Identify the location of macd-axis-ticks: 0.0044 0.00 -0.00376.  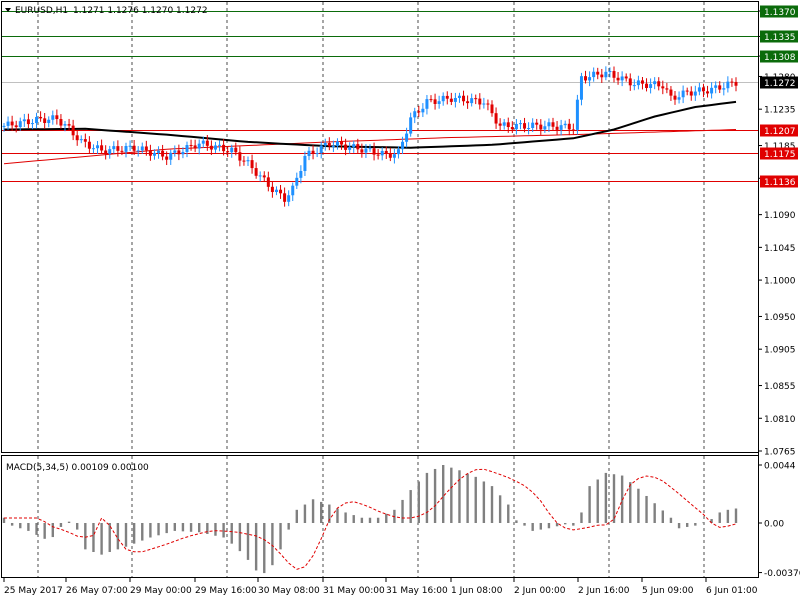
(779, 520).